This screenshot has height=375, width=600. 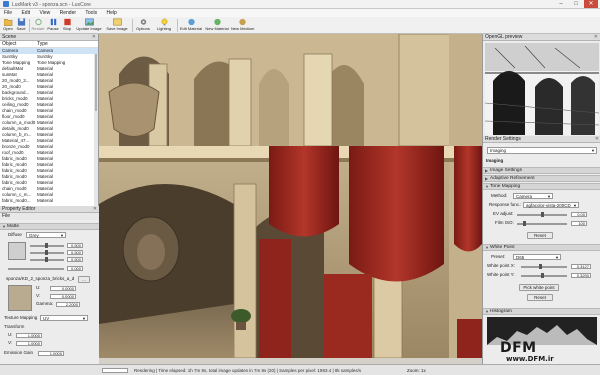 What do you see at coordinates (46, 245) in the screenshot?
I see `red-slider-handle` at bounding box center [46, 245].